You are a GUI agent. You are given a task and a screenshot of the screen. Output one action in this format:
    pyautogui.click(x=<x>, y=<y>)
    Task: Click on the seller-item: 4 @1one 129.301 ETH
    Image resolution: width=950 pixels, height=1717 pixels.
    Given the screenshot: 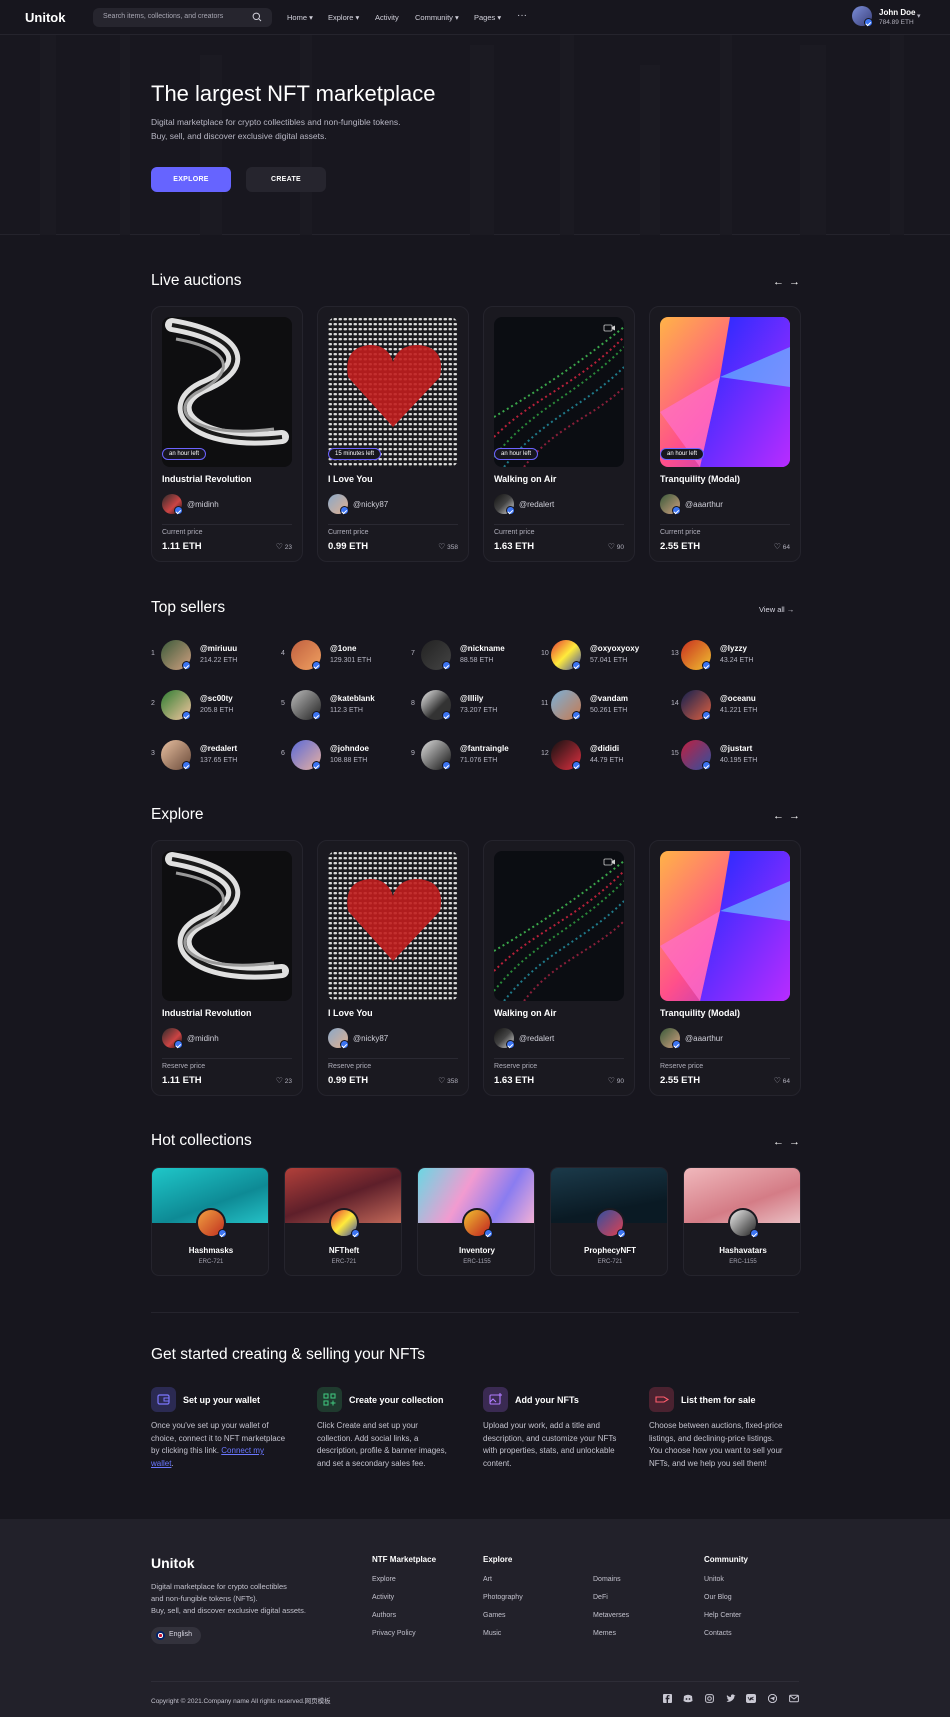 What is the action you would take?
    pyautogui.click(x=336, y=654)
    